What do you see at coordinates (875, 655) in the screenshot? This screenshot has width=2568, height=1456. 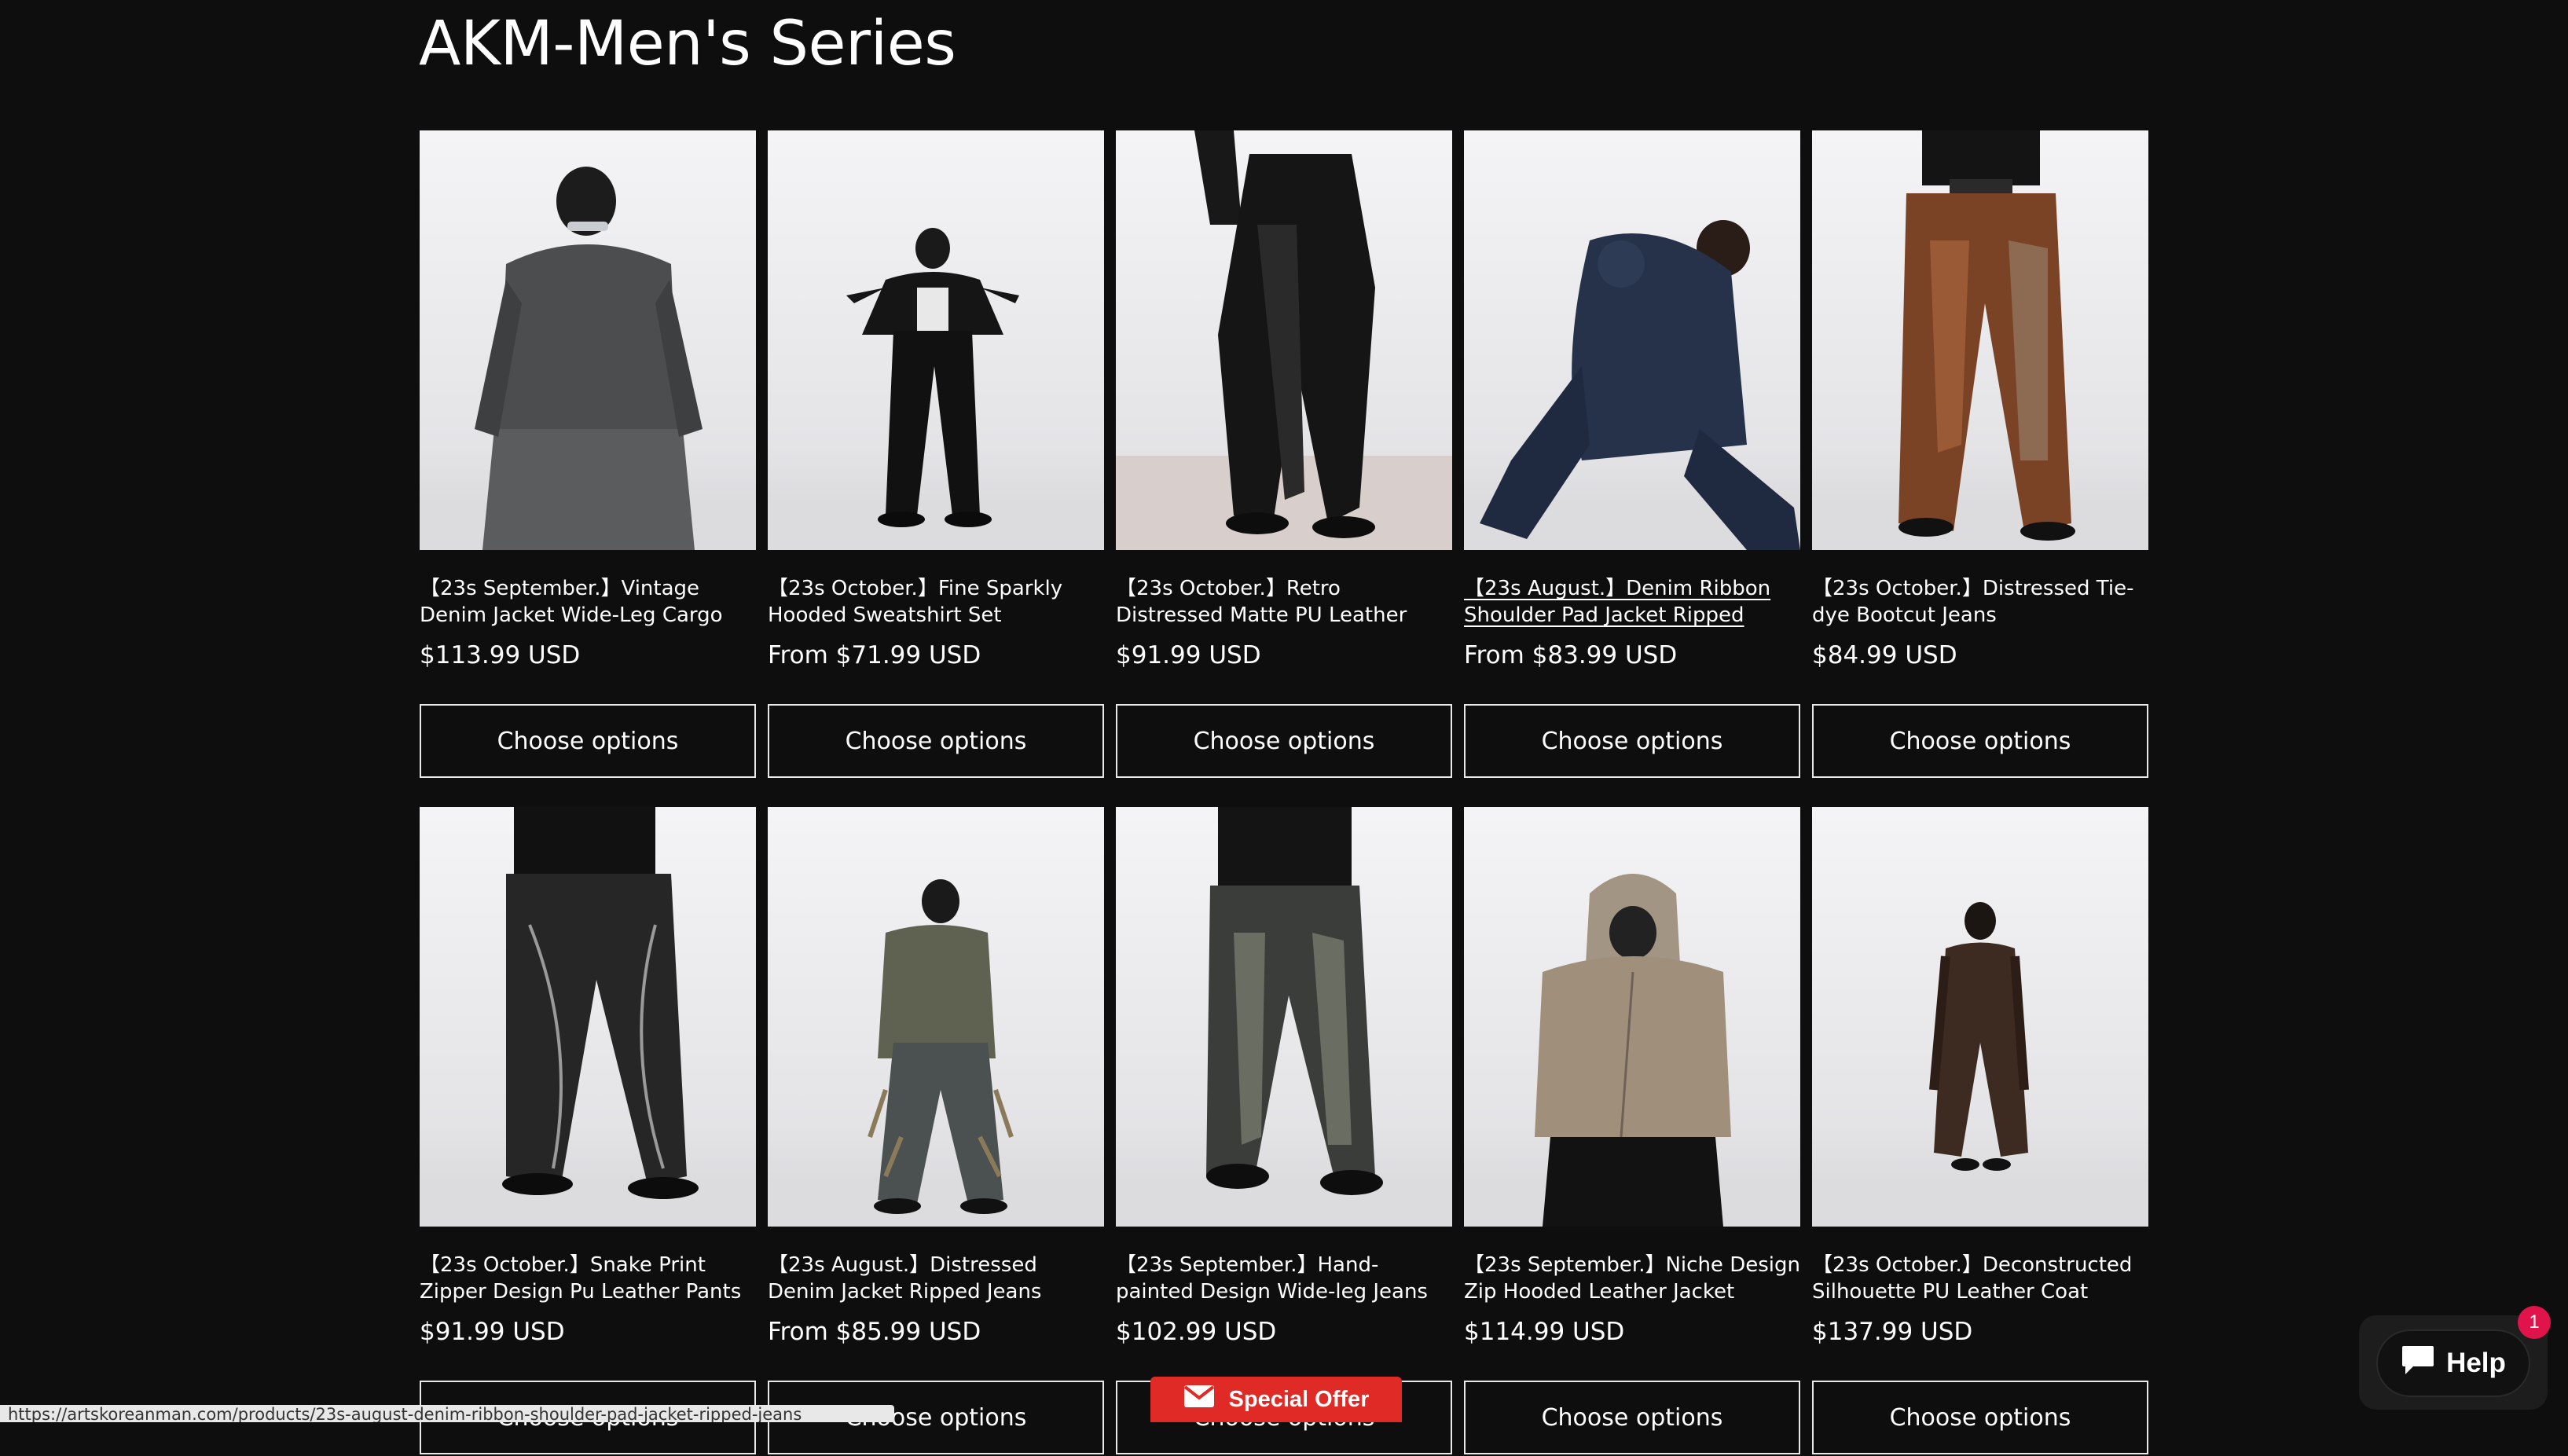 I see `product-price: From $71.99 USD` at bounding box center [875, 655].